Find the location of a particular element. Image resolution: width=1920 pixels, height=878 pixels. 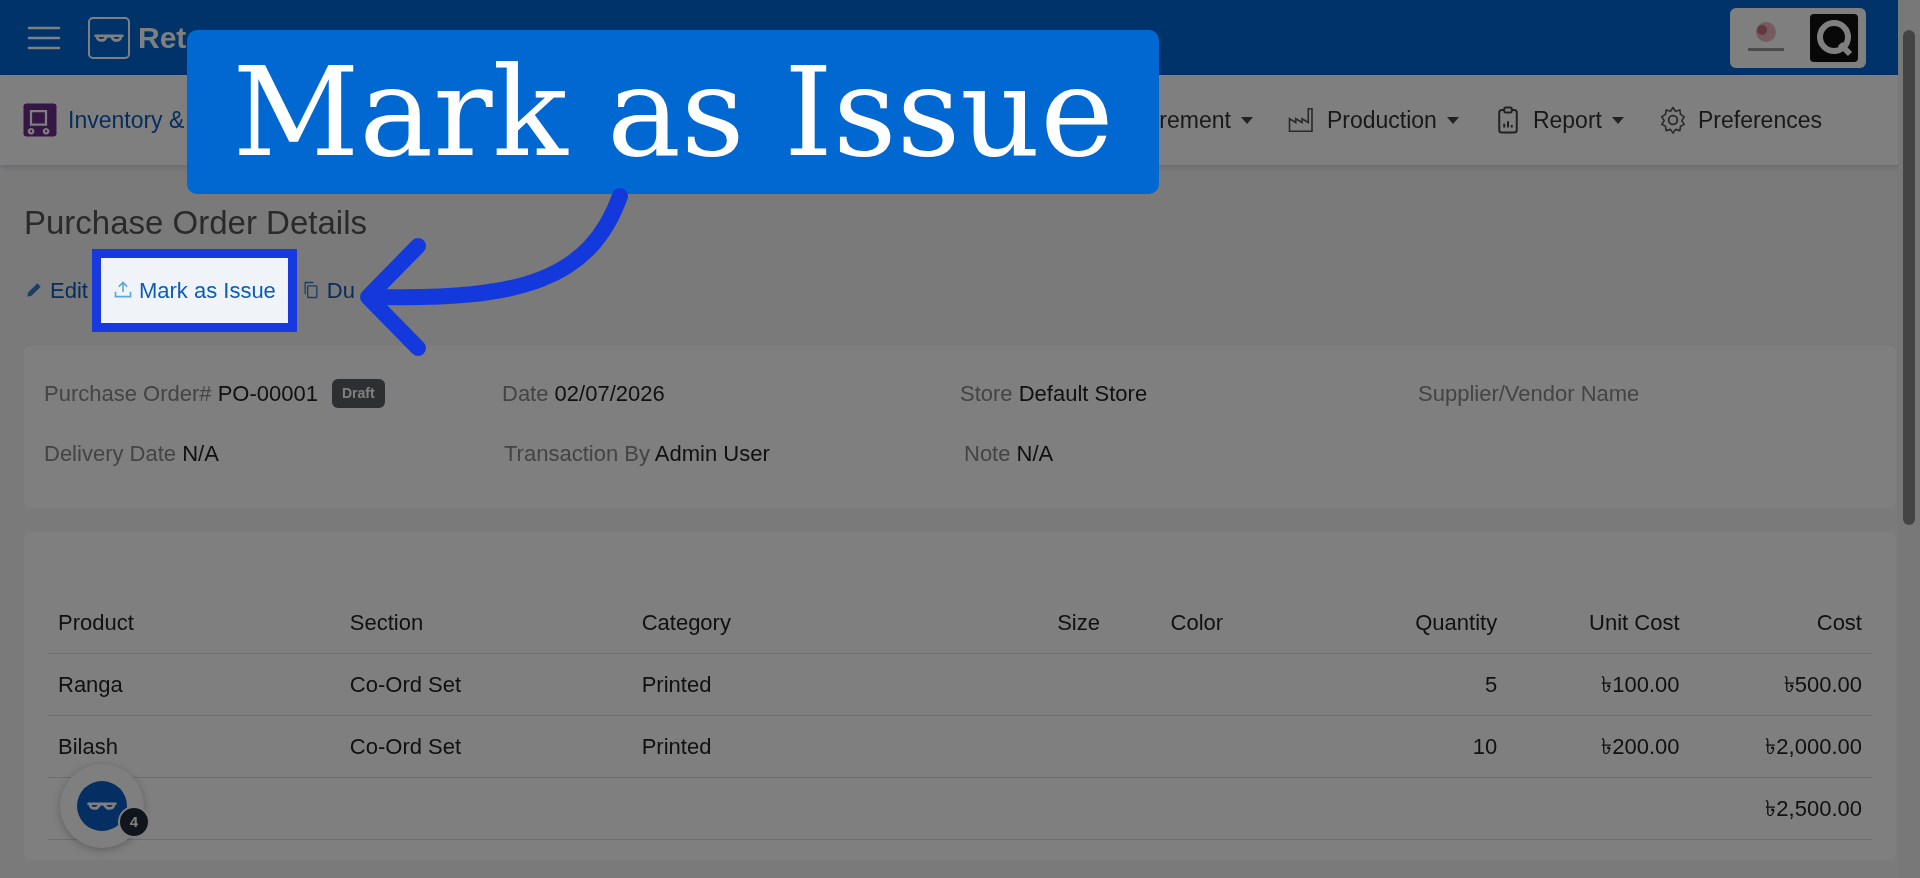

action-link: Edit is located at coordinates (56, 290).